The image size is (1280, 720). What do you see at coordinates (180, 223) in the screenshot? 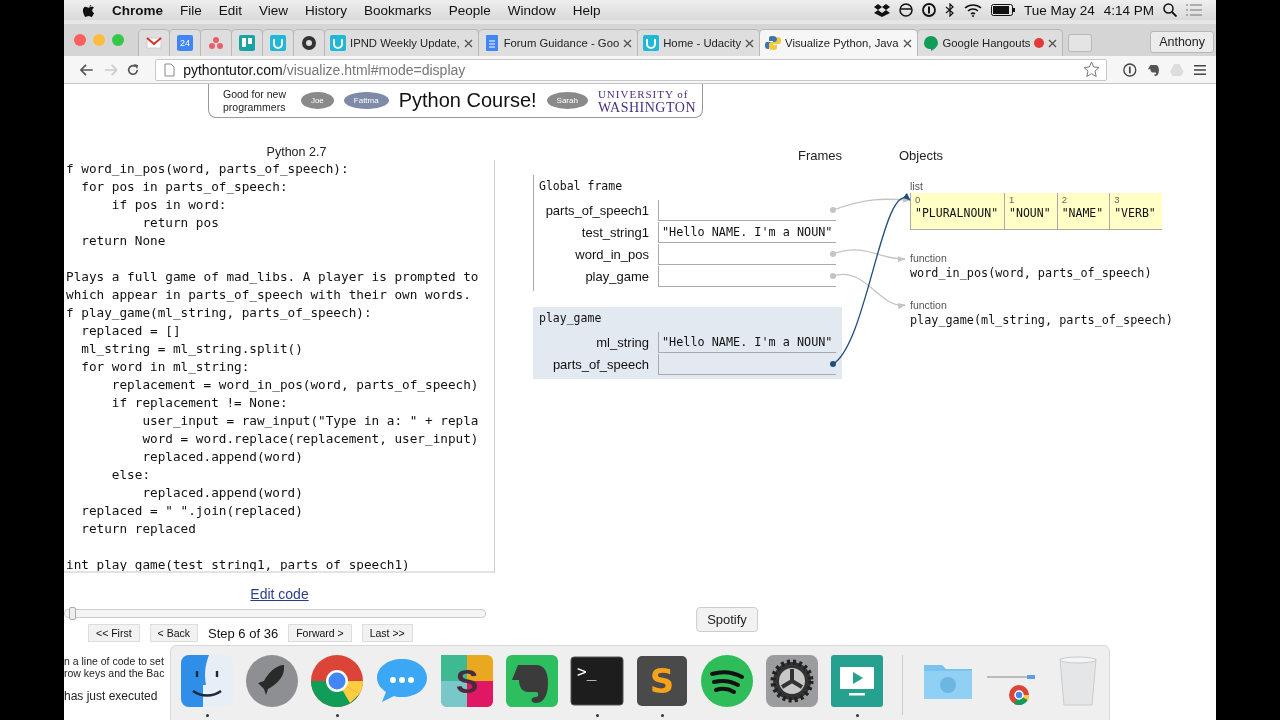
I see `code-line: return pos` at bounding box center [180, 223].